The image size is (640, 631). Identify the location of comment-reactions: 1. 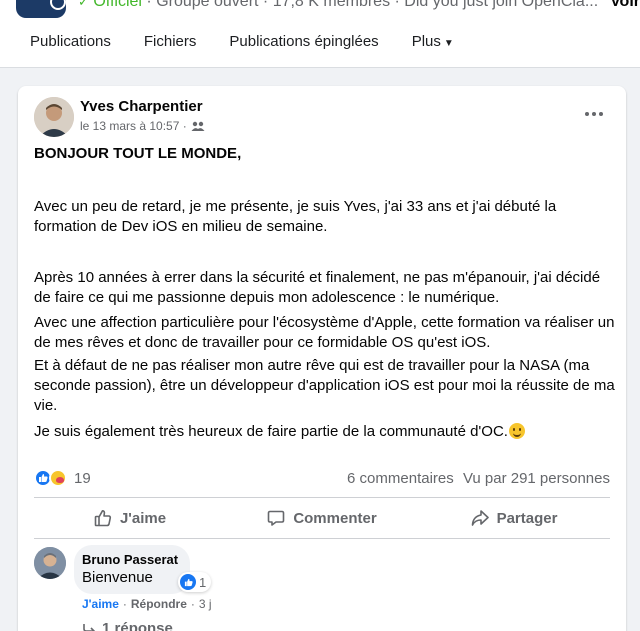
(195, 582).